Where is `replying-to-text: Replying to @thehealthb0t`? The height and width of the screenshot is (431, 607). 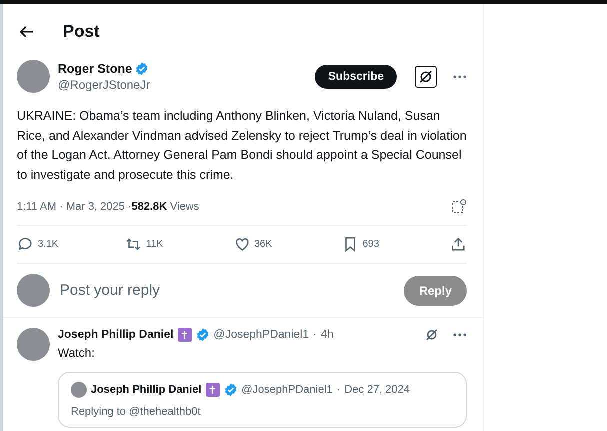 replying-to-text: Replying to @thehealthb0t is located at coordinates (136, 412).